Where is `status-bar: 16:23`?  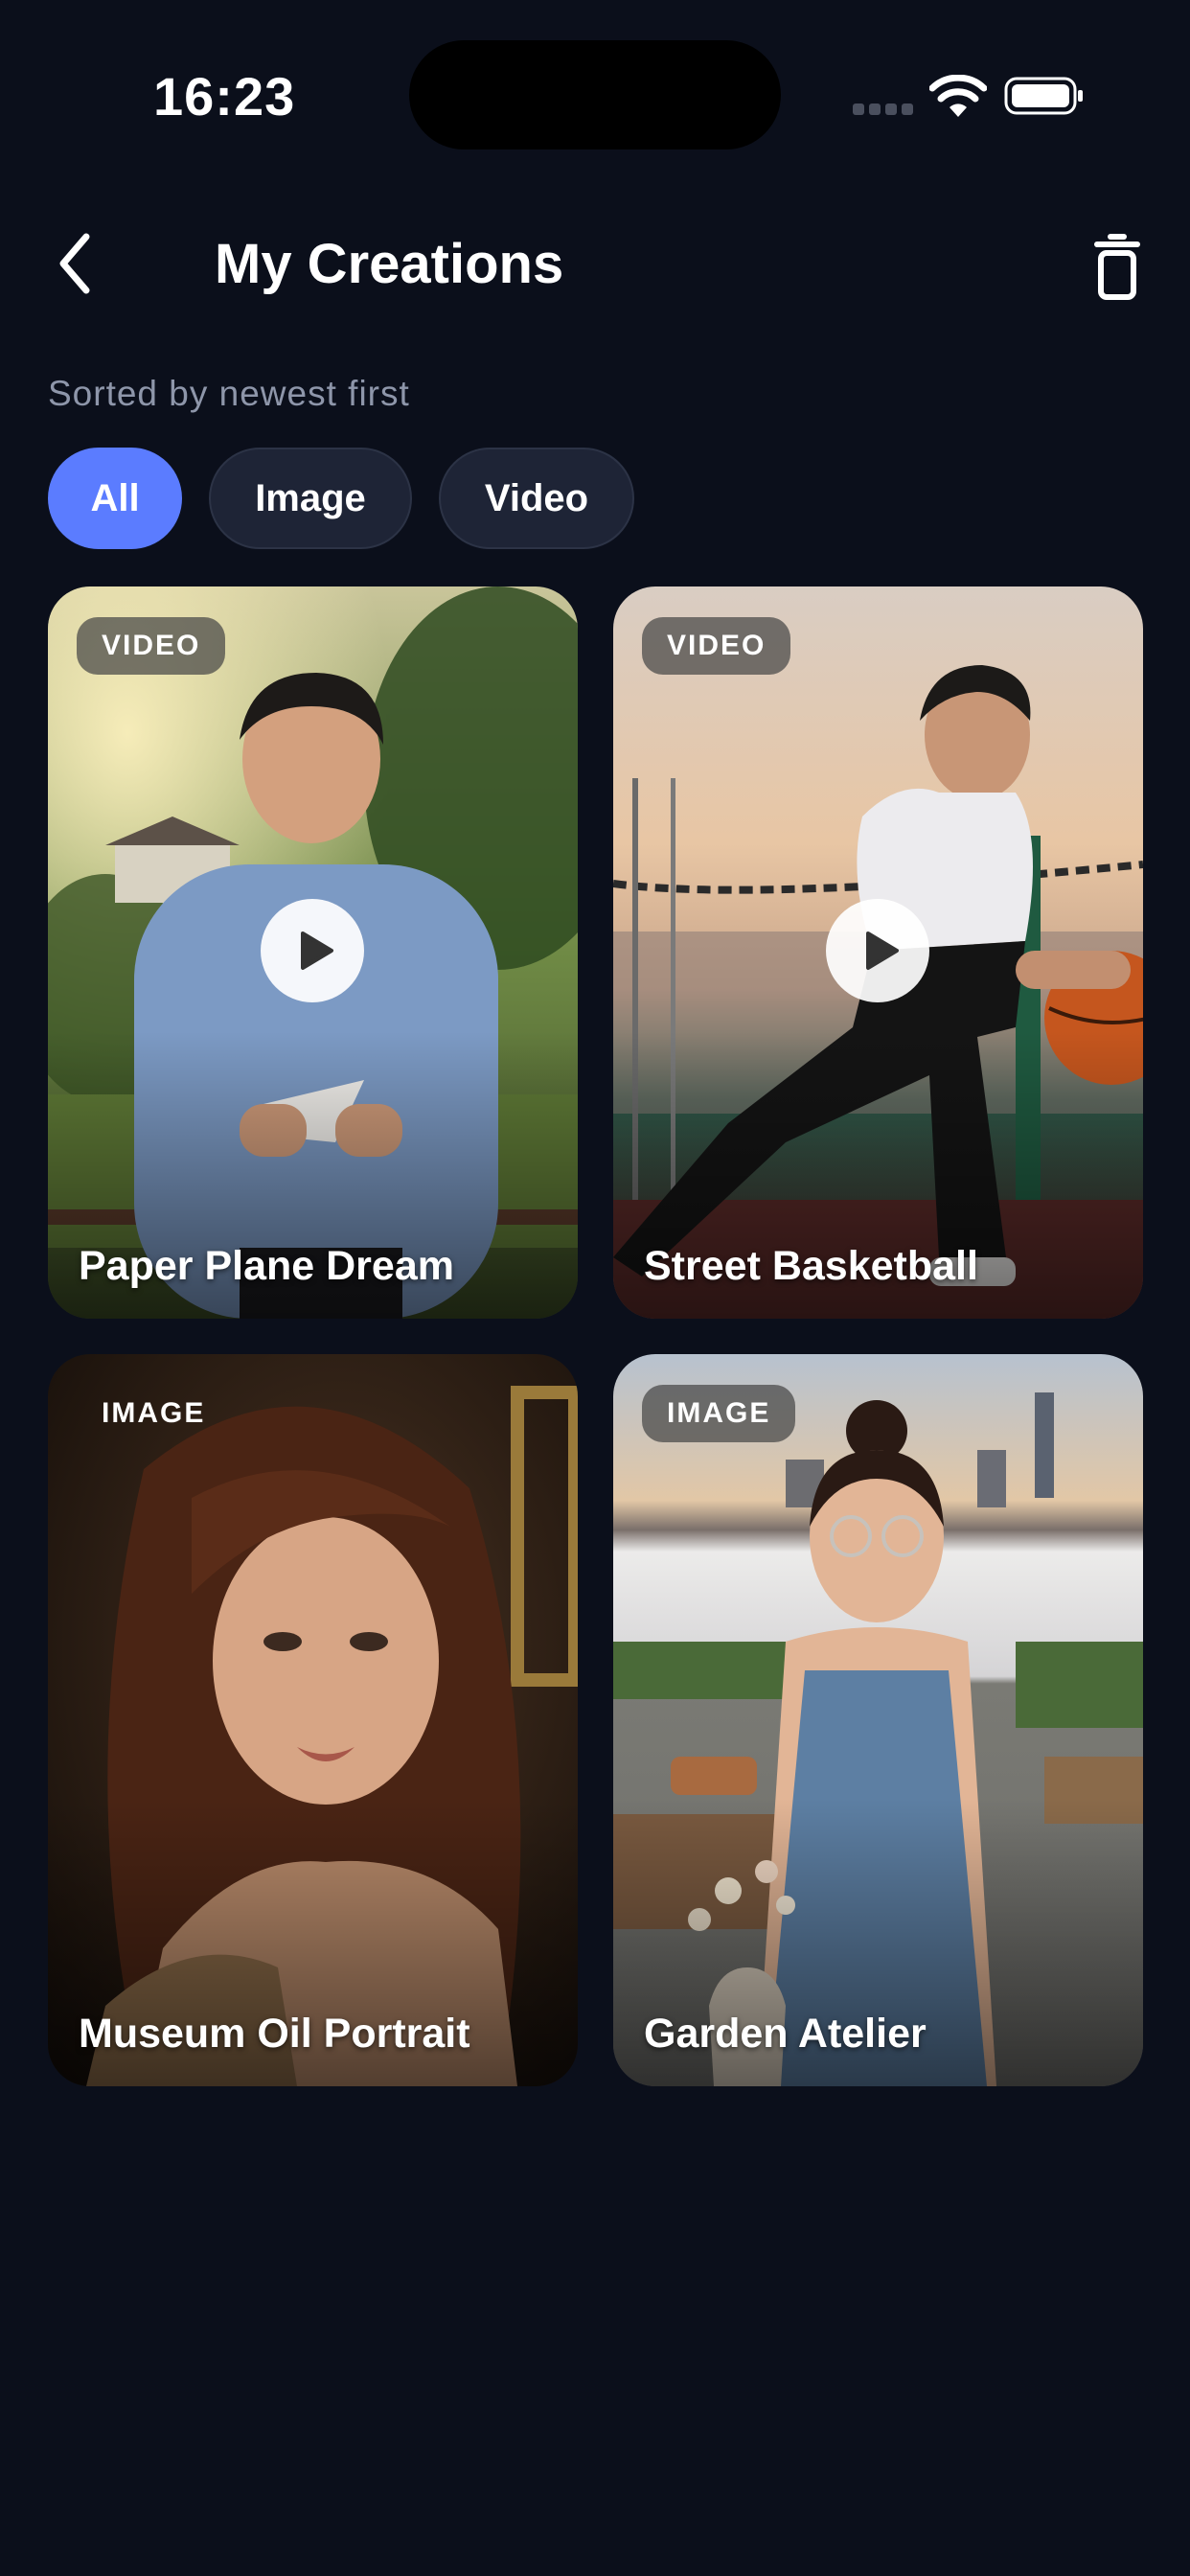
status-bar: 16:23 is located at coordinates (595, 96).